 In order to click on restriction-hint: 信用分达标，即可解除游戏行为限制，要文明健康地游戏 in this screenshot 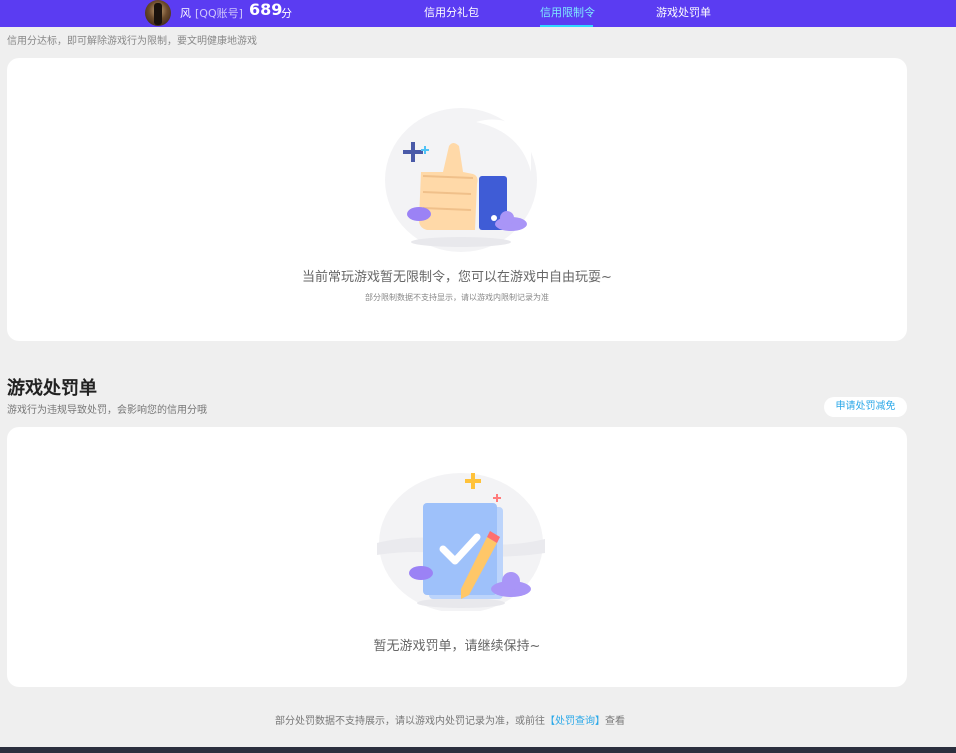, I will do `click(132, 41)`.